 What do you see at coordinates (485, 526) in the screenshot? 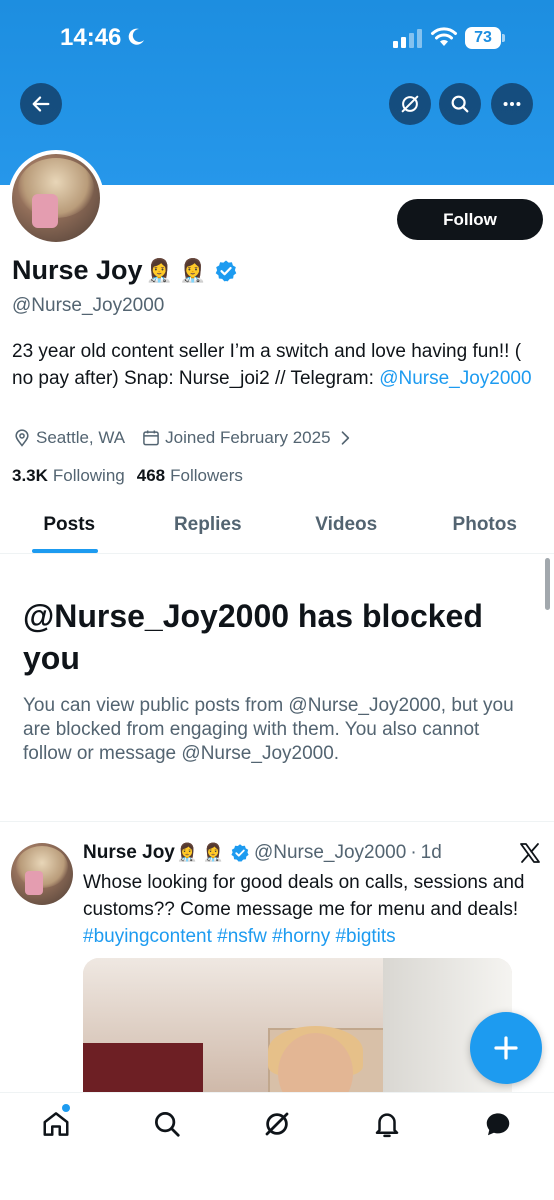
I see `tab-photos: Photos` at bounding box center [485, 526].